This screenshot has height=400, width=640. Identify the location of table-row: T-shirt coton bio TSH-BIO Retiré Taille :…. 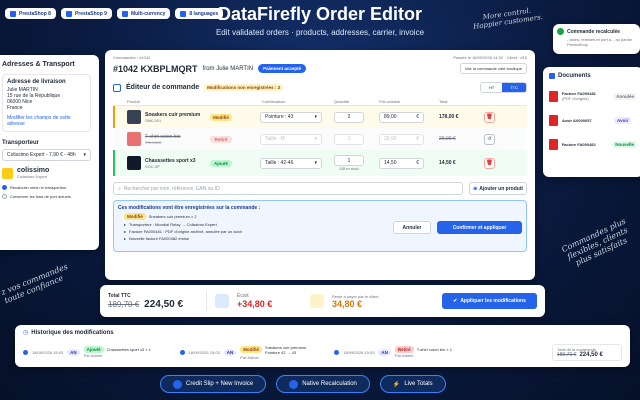
(320, 139).